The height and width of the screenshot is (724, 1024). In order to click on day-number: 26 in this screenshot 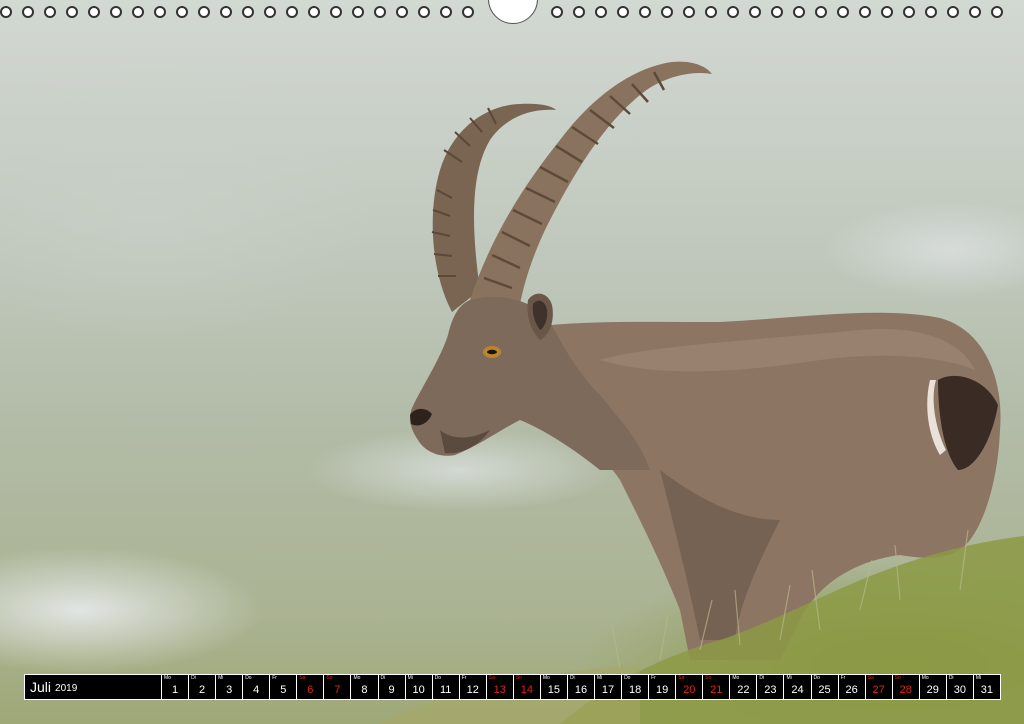, I will do `click(851, 690)`.